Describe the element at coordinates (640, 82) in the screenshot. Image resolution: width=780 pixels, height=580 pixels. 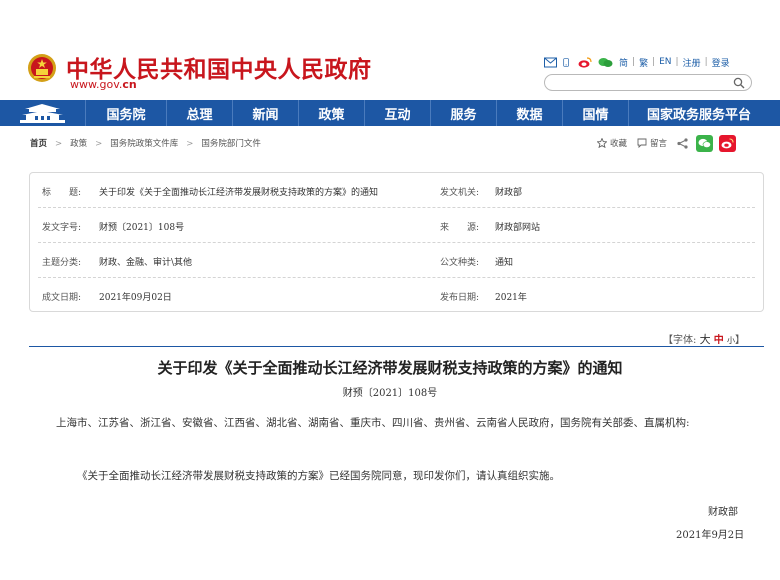
I see `search-input` at that location.